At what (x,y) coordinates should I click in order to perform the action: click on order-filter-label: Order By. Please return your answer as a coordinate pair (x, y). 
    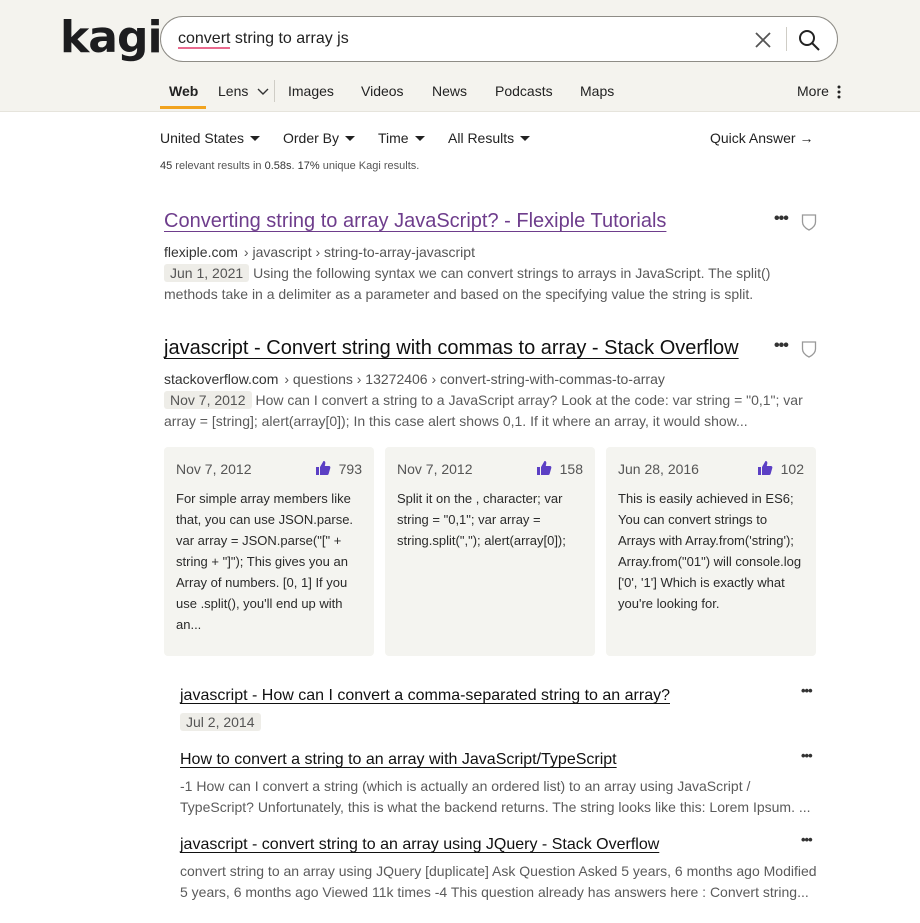
    Looking at the image, I should click on (311, 138).